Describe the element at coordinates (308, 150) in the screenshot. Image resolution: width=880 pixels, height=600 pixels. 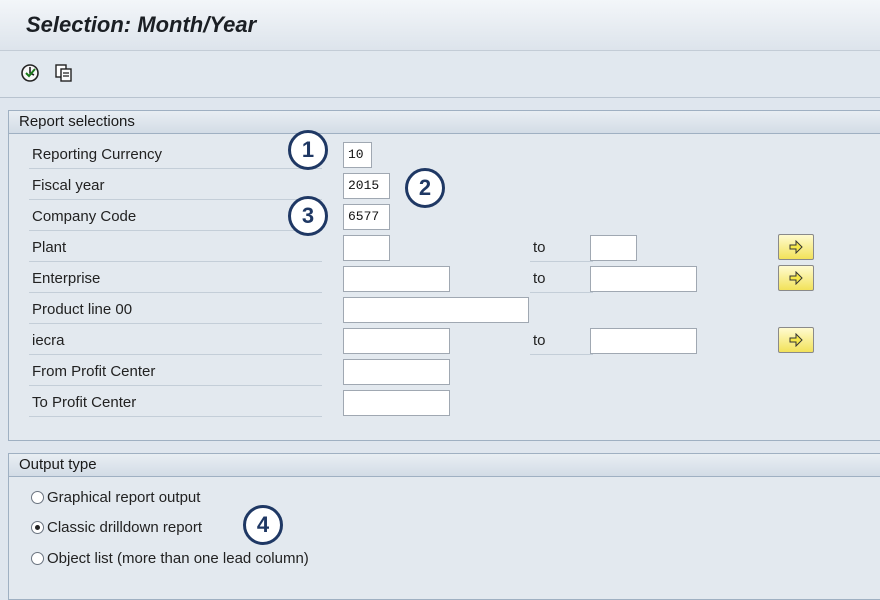
I see `callout-1: 1` at that location.